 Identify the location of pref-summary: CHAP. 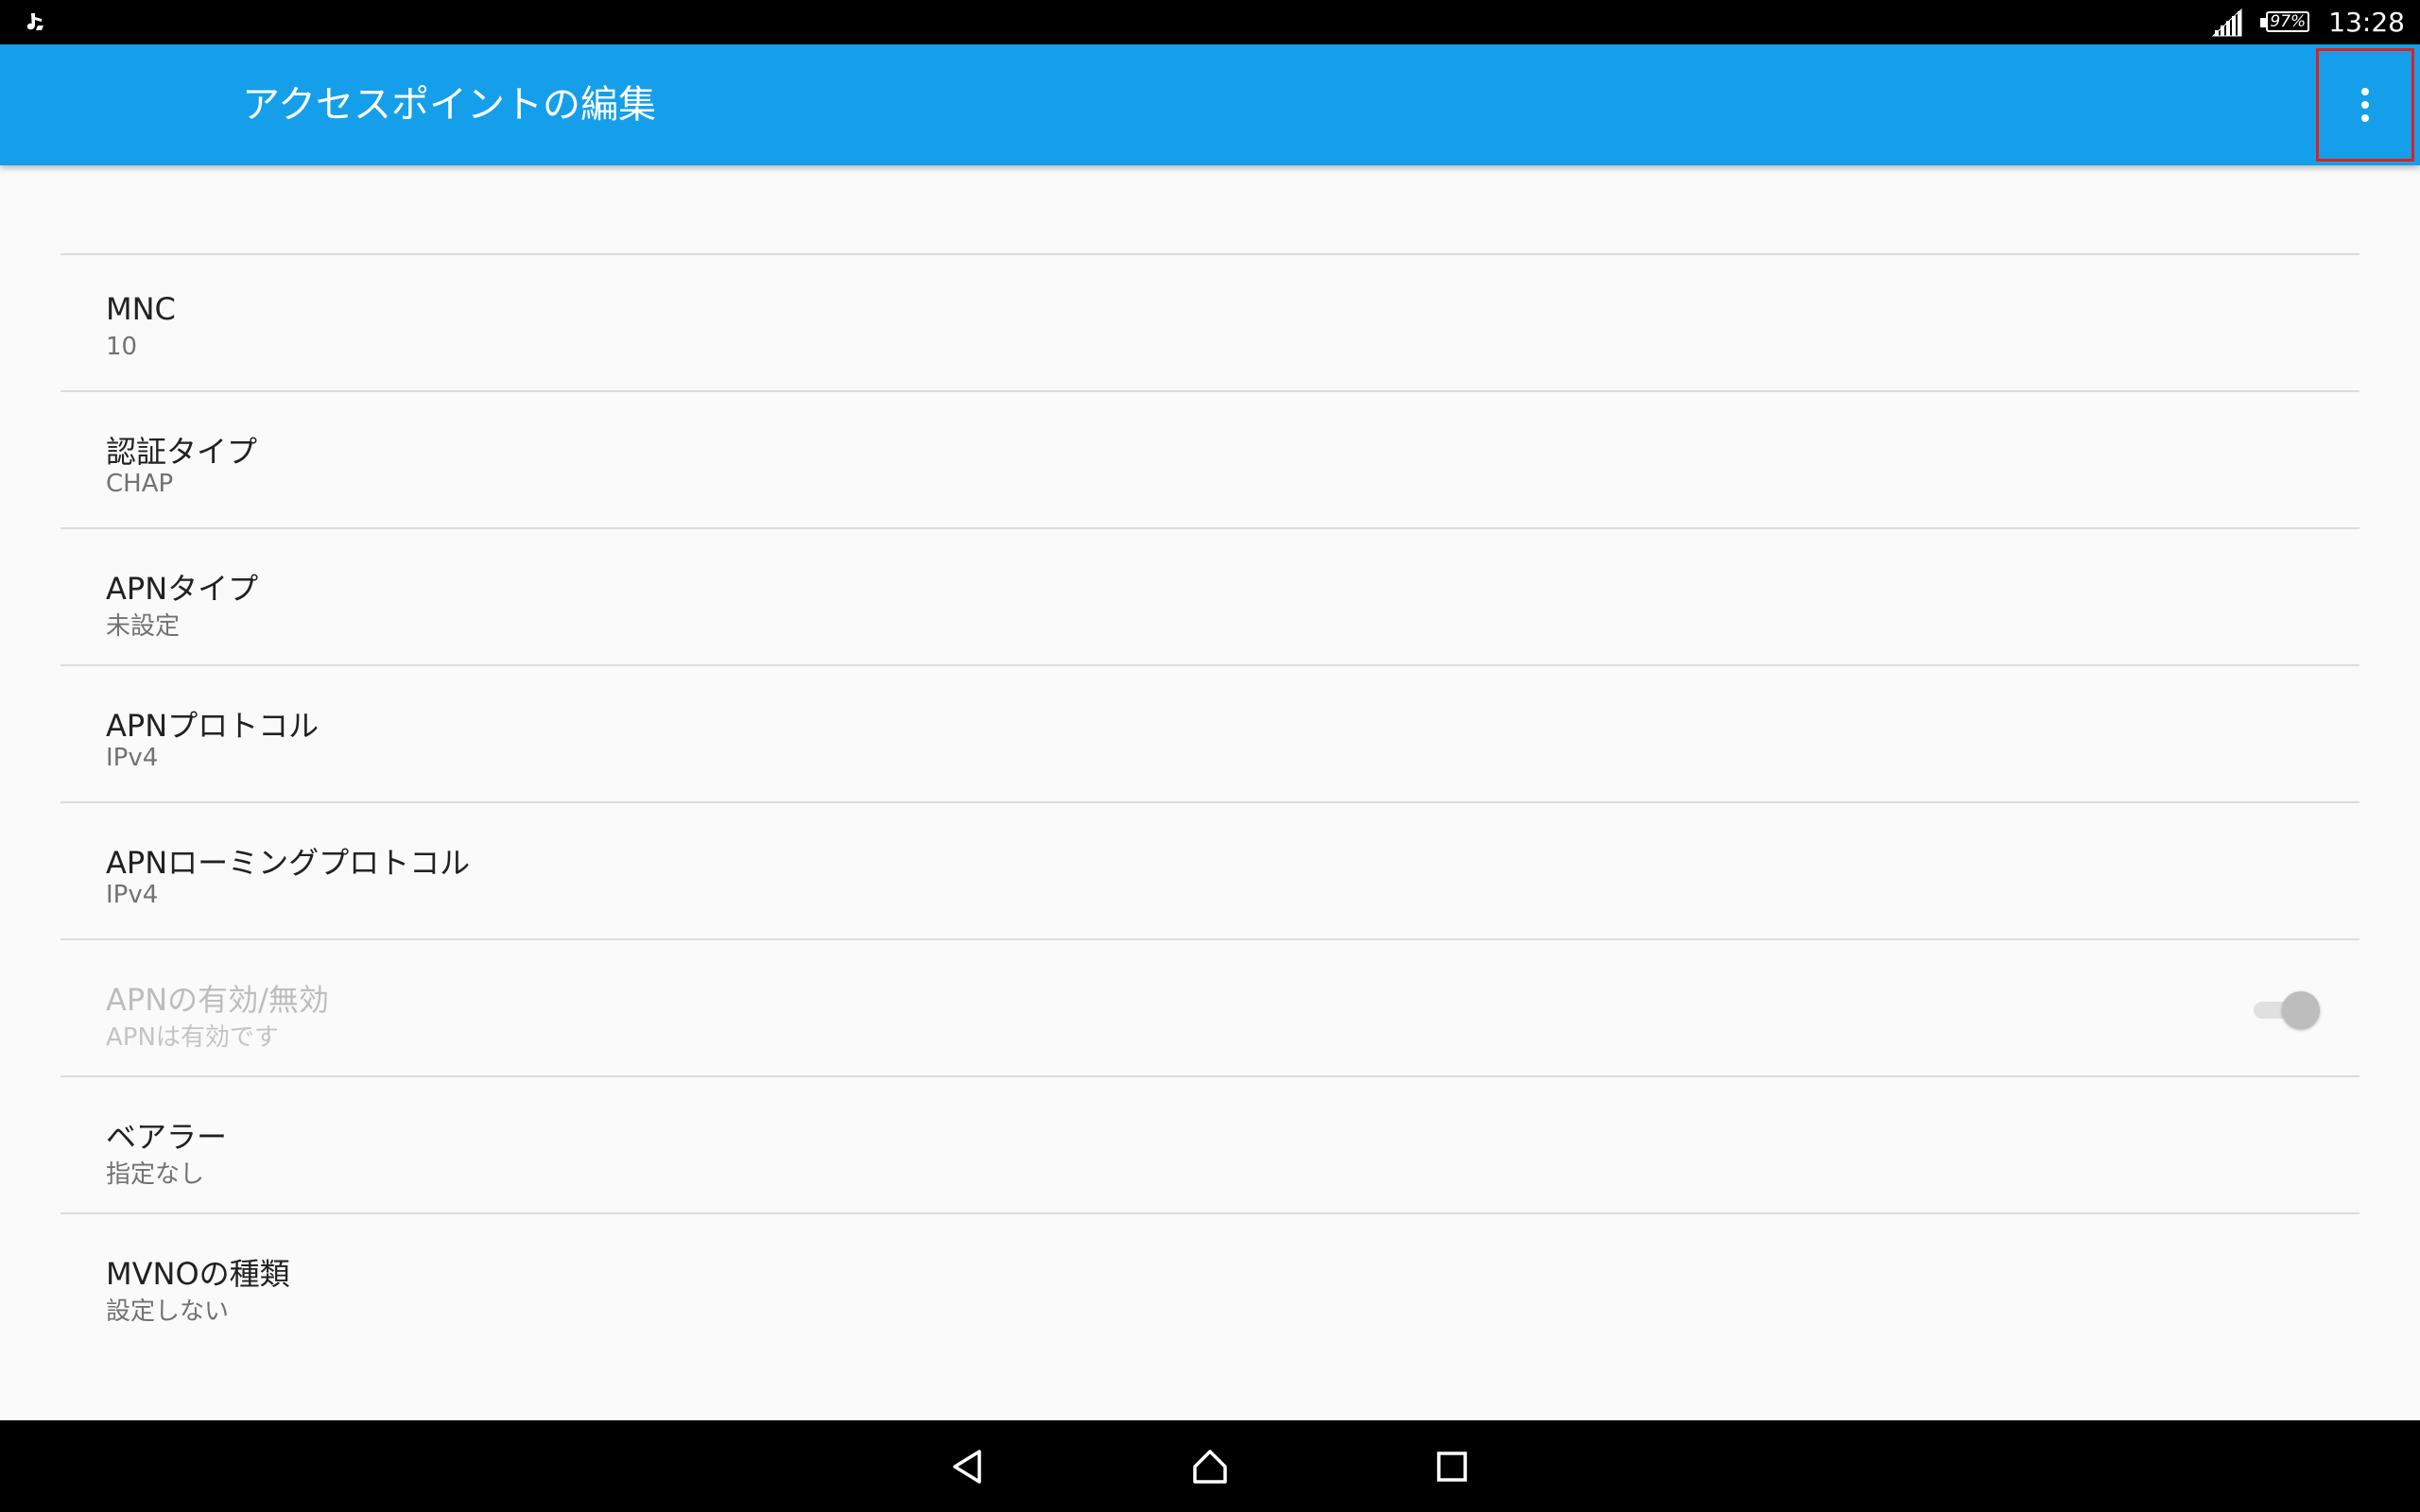
(140, 484).